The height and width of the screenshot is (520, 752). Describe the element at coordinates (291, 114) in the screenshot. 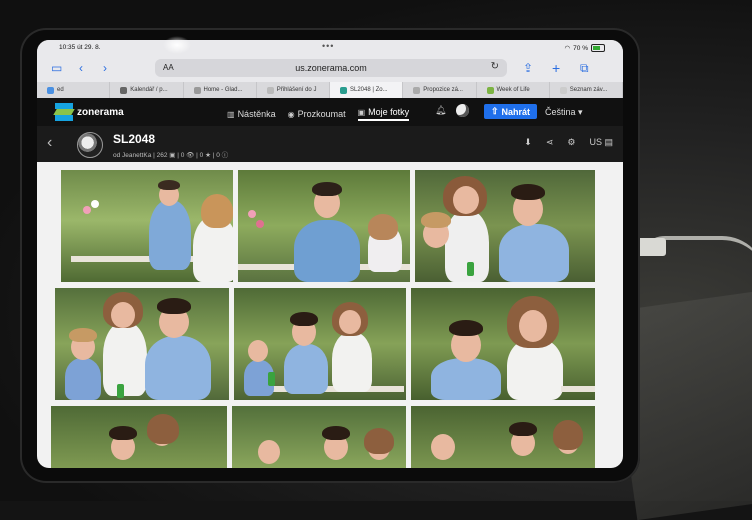

I see `compass-icon: ◉` at that location.